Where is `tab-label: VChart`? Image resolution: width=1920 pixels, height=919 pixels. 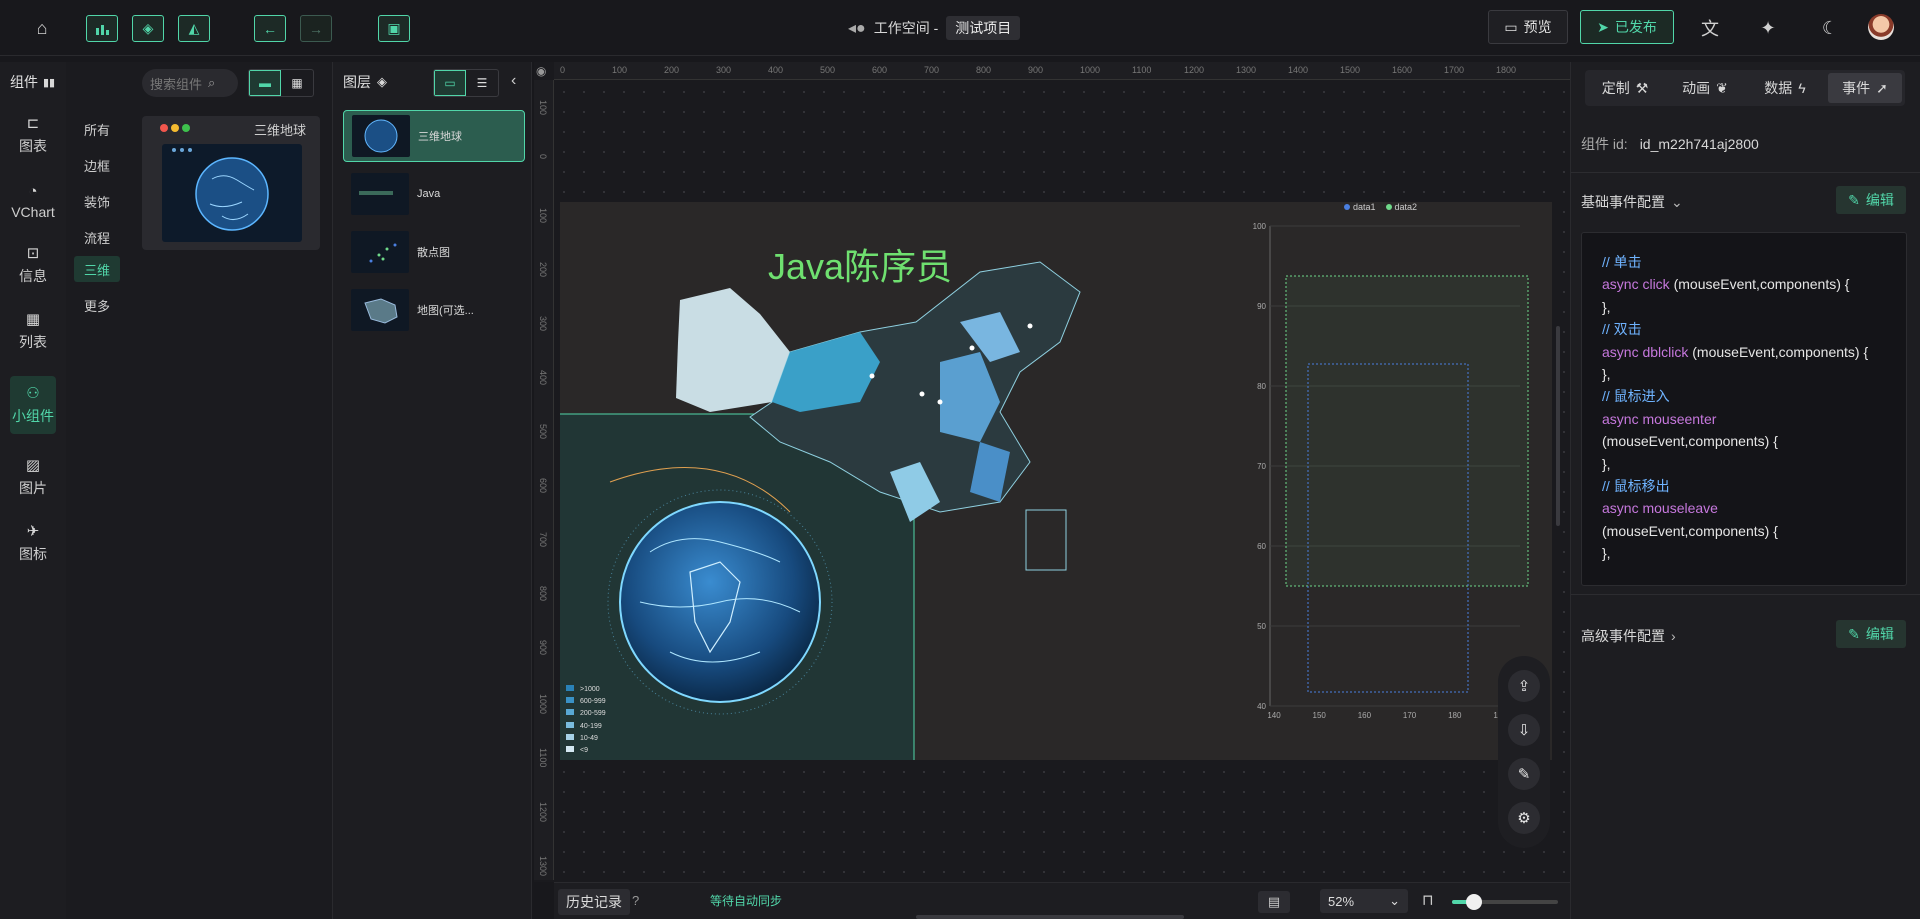 tab-label: VChart is located at coordinates (33, 211).